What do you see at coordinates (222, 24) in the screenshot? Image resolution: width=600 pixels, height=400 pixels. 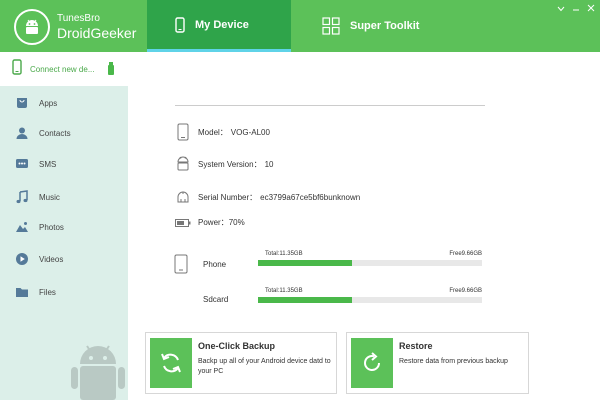 I see `tab-my-device-label: My Device` at bounding box center [222, 24].